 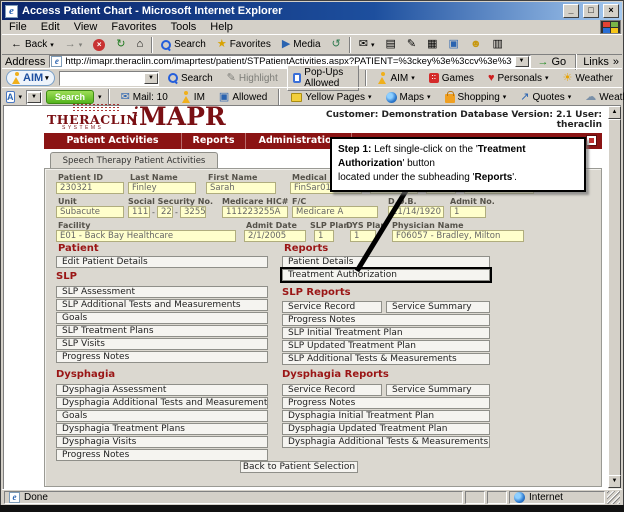 What do you see at coordinates (396, 78) in the screenshot?
I see `aim-menu-button: AIM ▾` at bounding box center [396, 78].